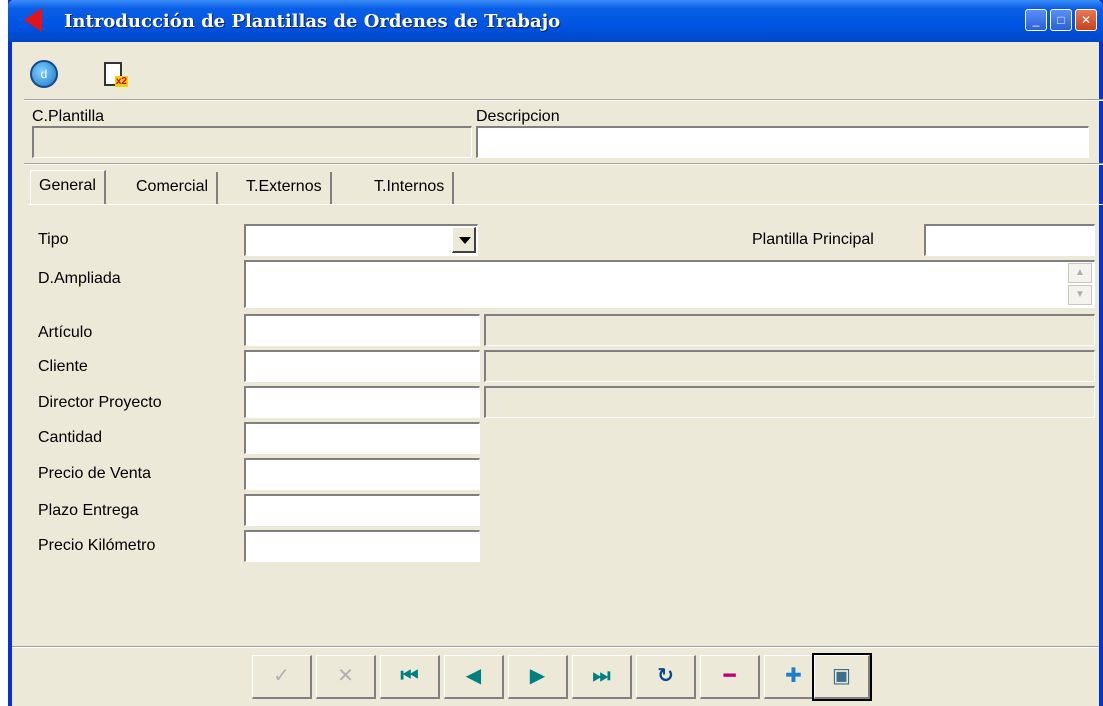 This screenshot has height=706, width=1103. I want to click on header-divider, so click(563, 164).